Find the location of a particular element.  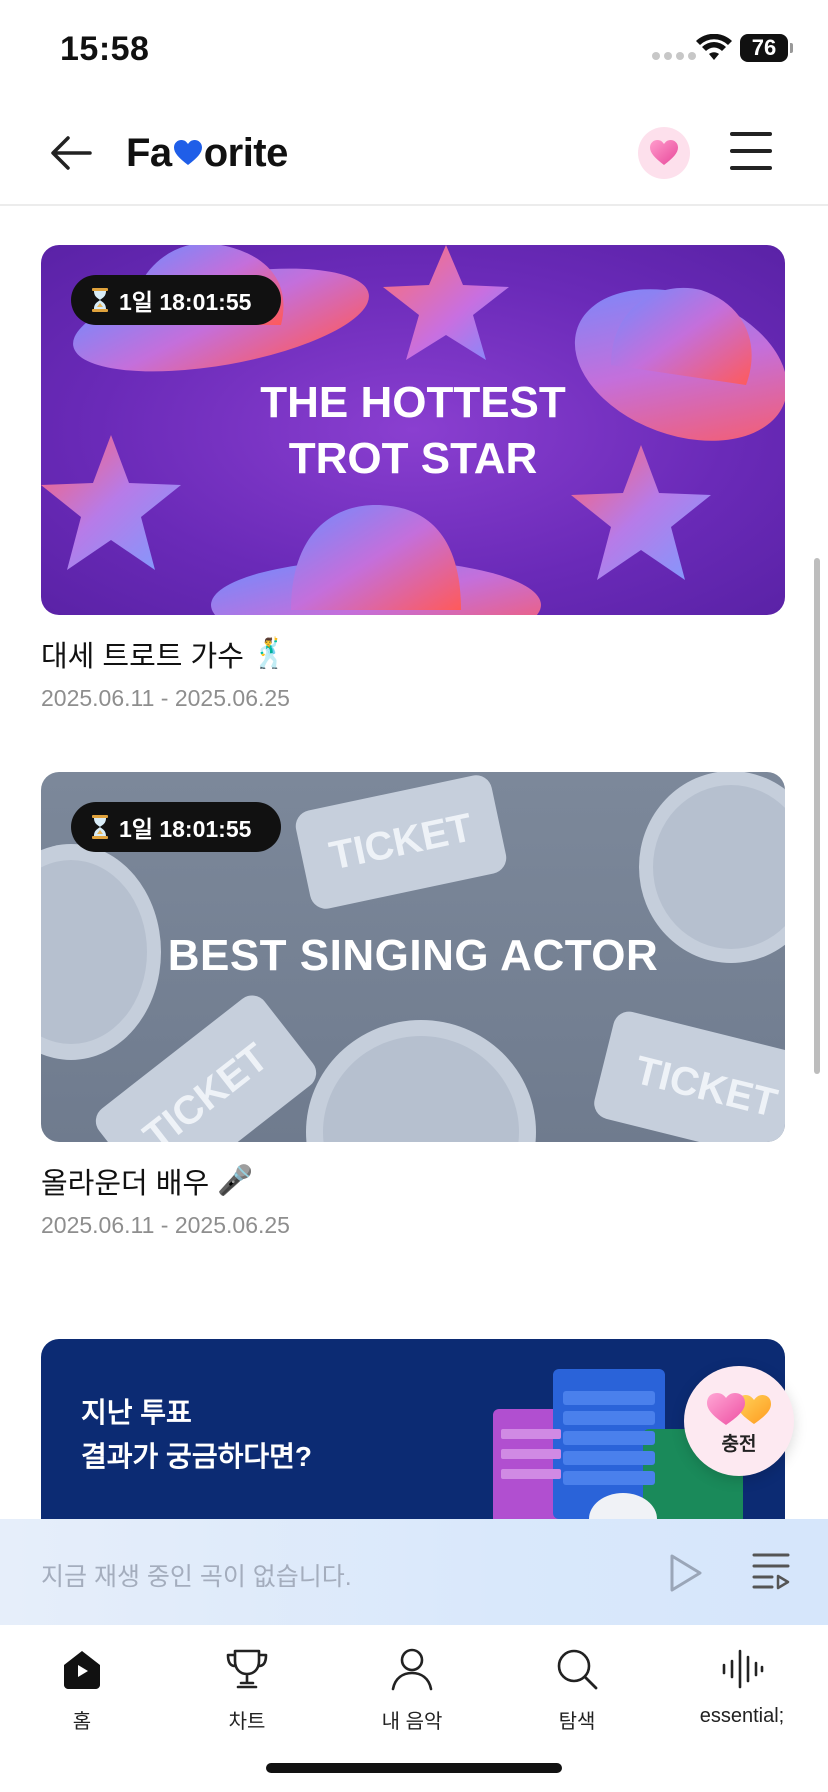

charge-button: 충전 is located at coordinates (739, 1421).